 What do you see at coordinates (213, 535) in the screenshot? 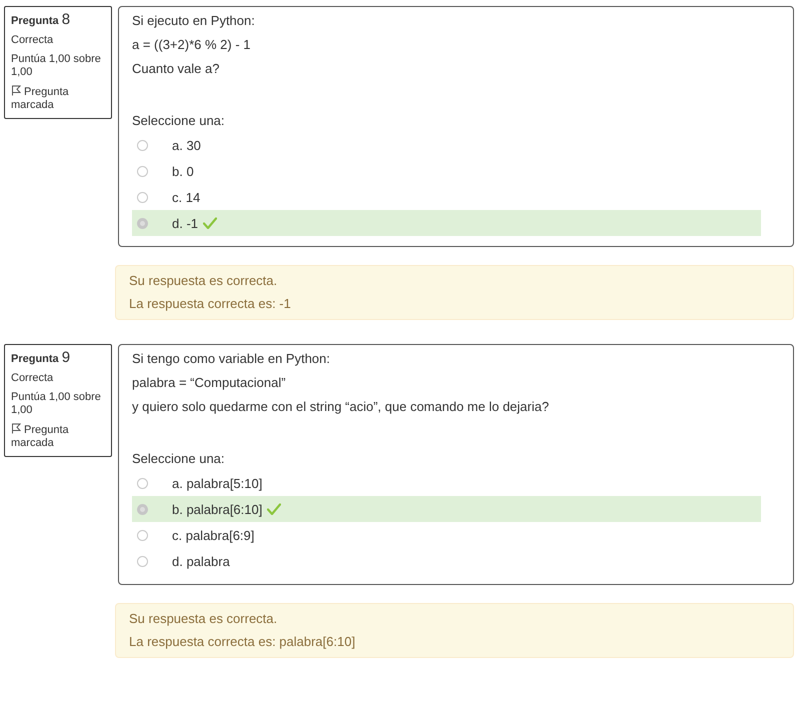
I see `answer-option: c. palabra[6:9]` at bounding box center [213, 535].